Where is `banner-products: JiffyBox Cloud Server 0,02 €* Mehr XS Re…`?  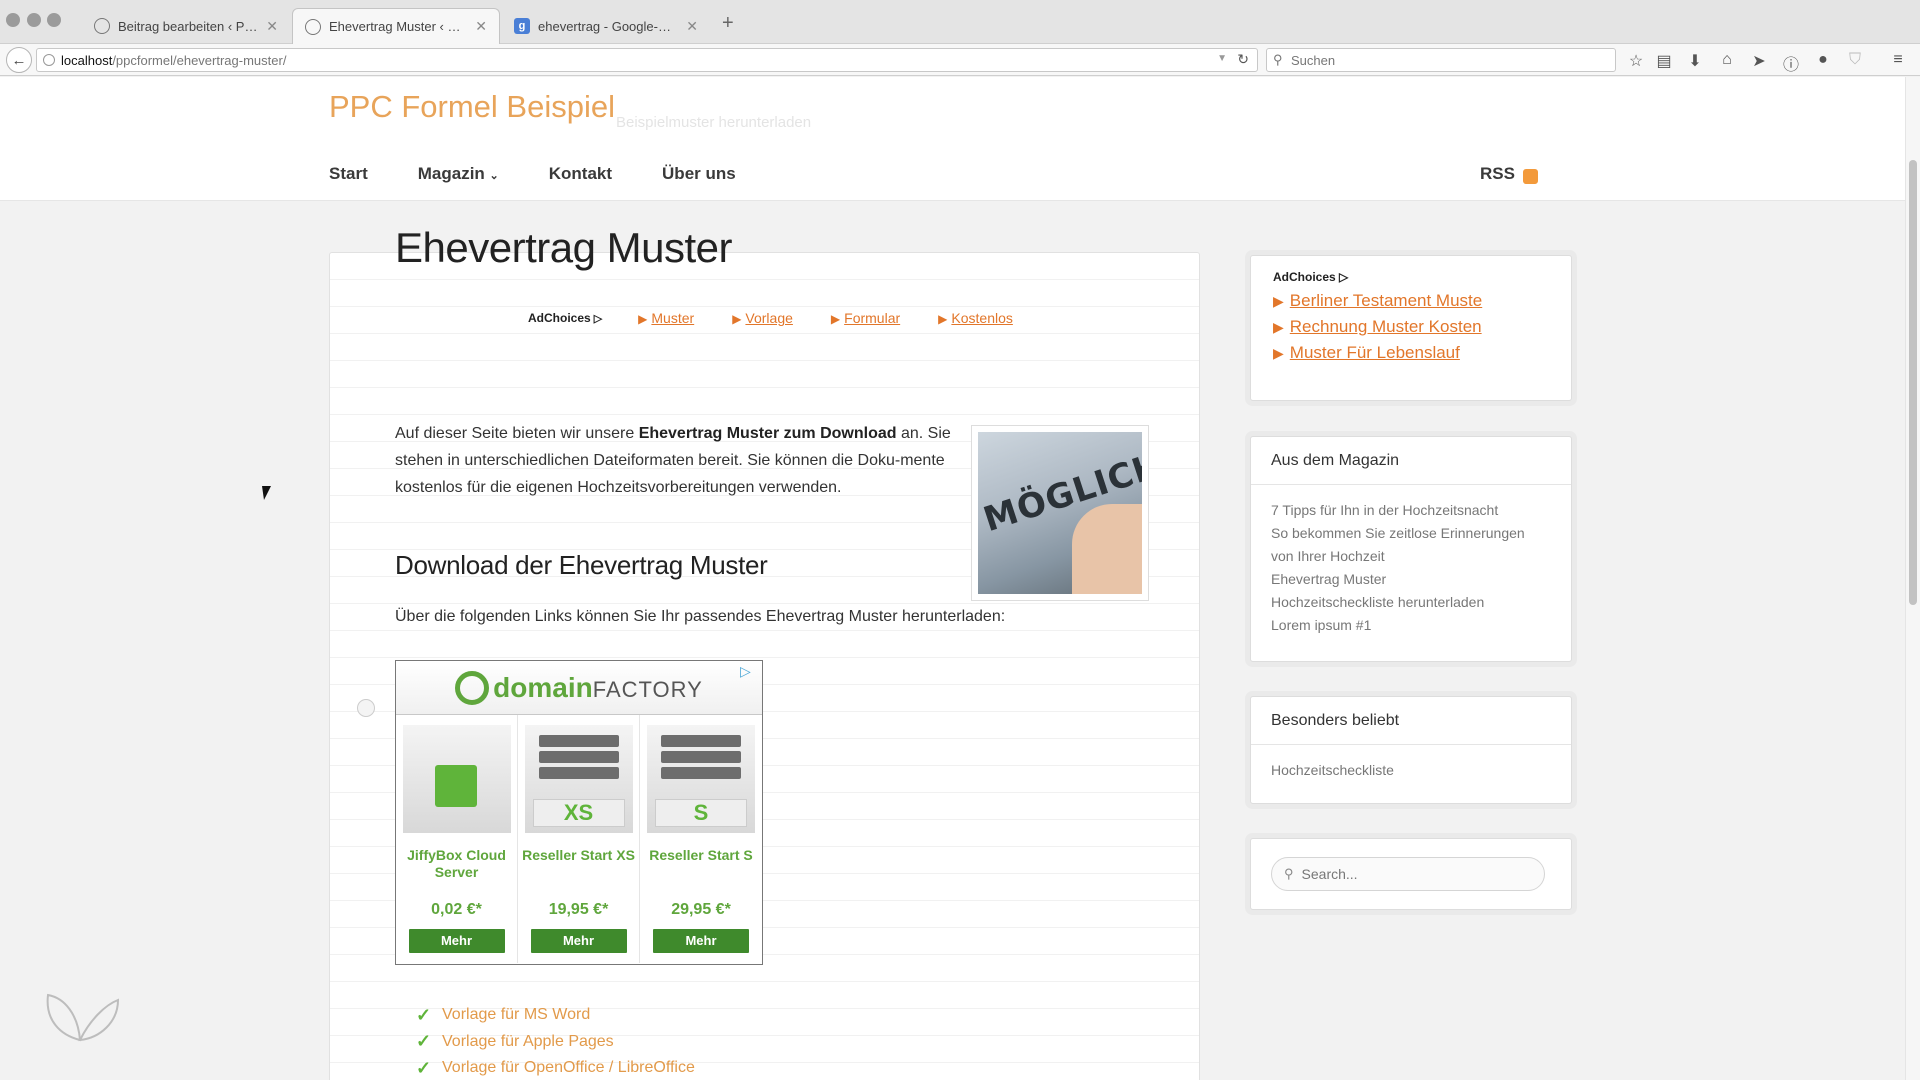 banner-products: JiffyBox Cloud Server 0,02 €* Mehr XS Re… is located at coordinates (579, 839).